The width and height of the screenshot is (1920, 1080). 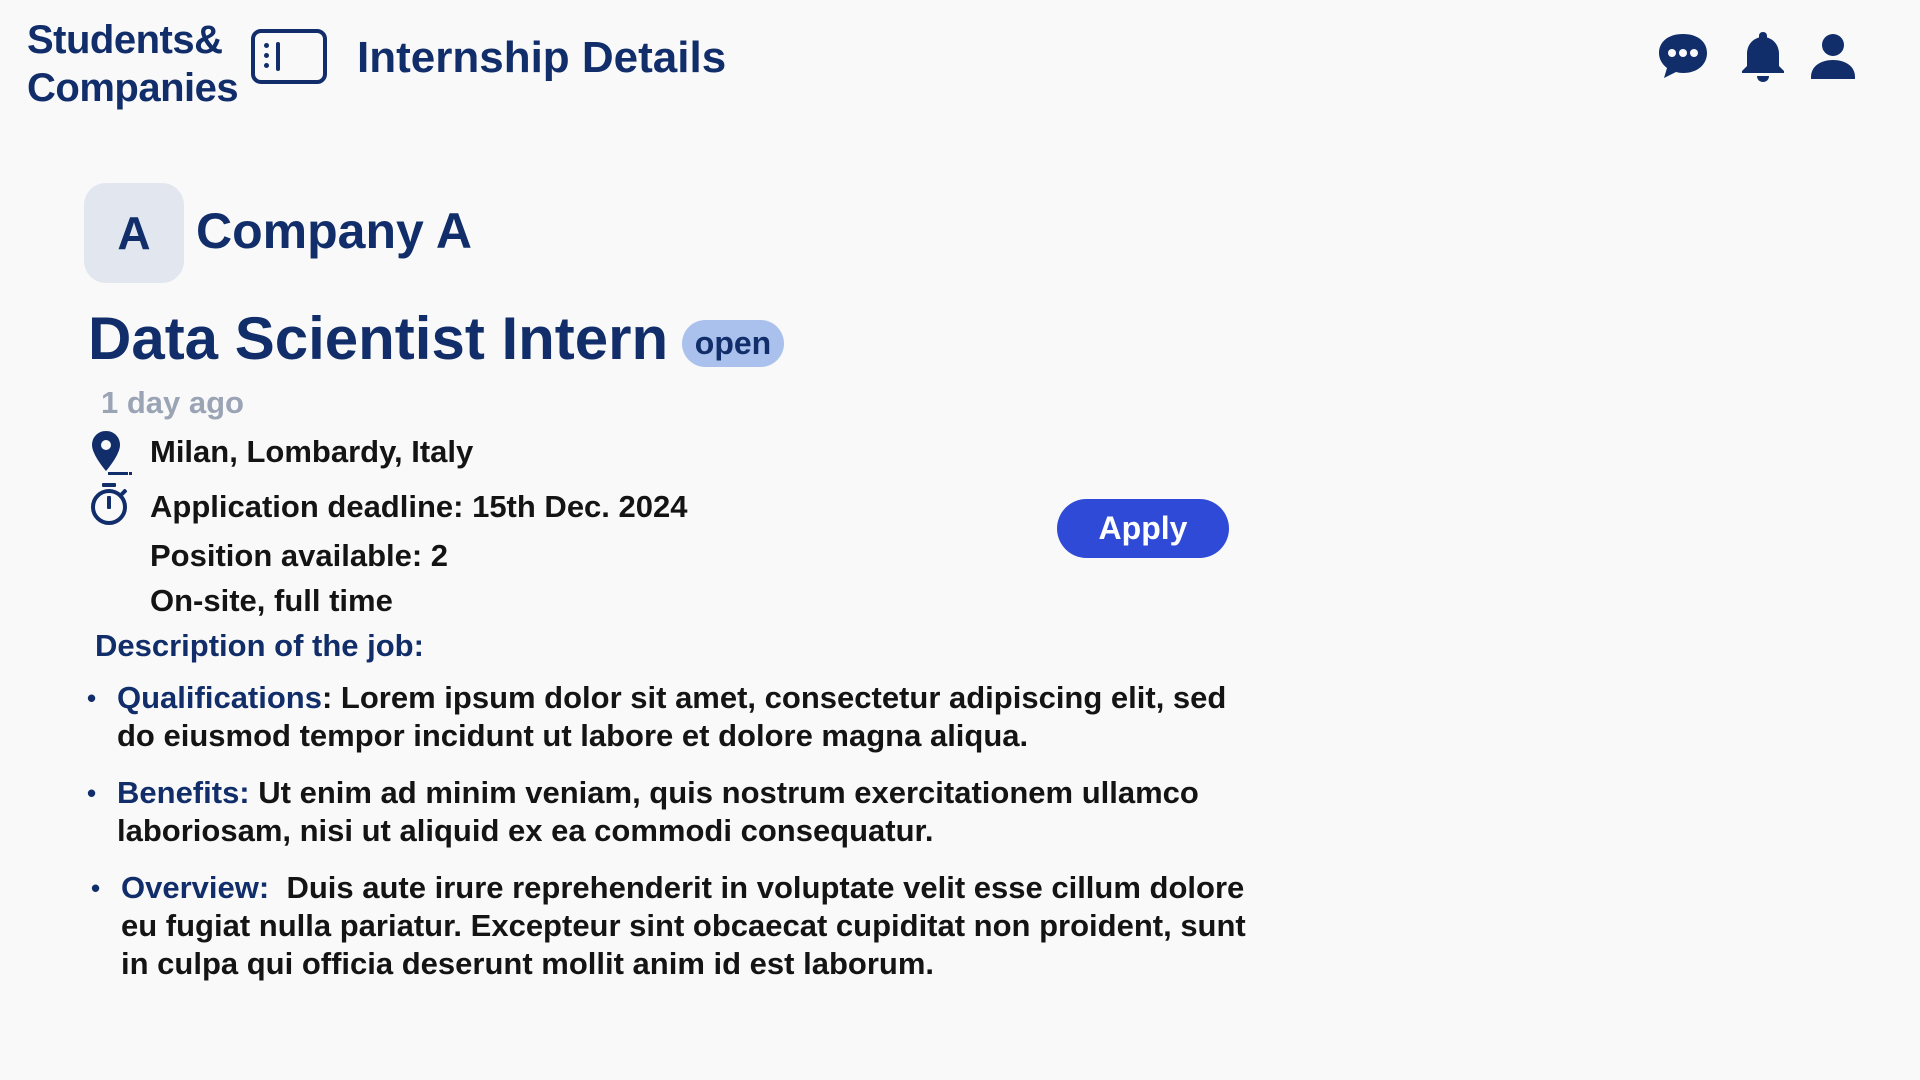 What do you see at coordinates (299, 555) in the screenshot?
I see `positions-available: Position available: 2` at bounding box center [299, 555].